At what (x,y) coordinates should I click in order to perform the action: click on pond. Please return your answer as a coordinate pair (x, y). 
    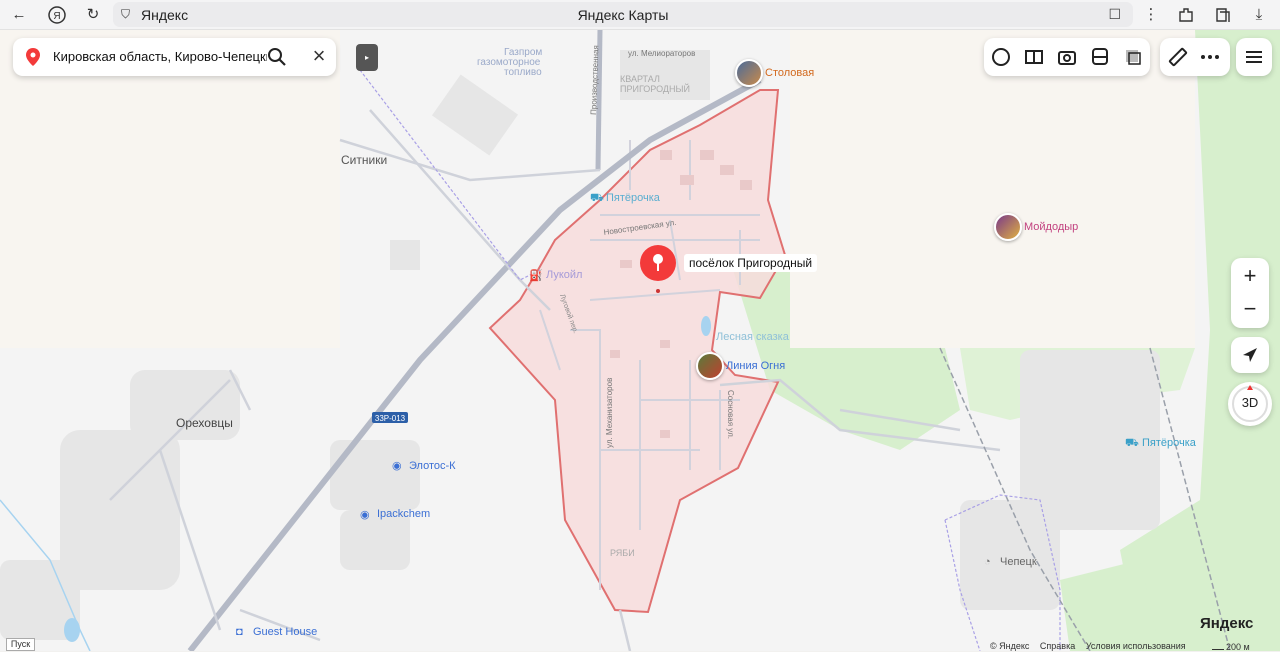
    Looking at the image, I should click on (72, 630).